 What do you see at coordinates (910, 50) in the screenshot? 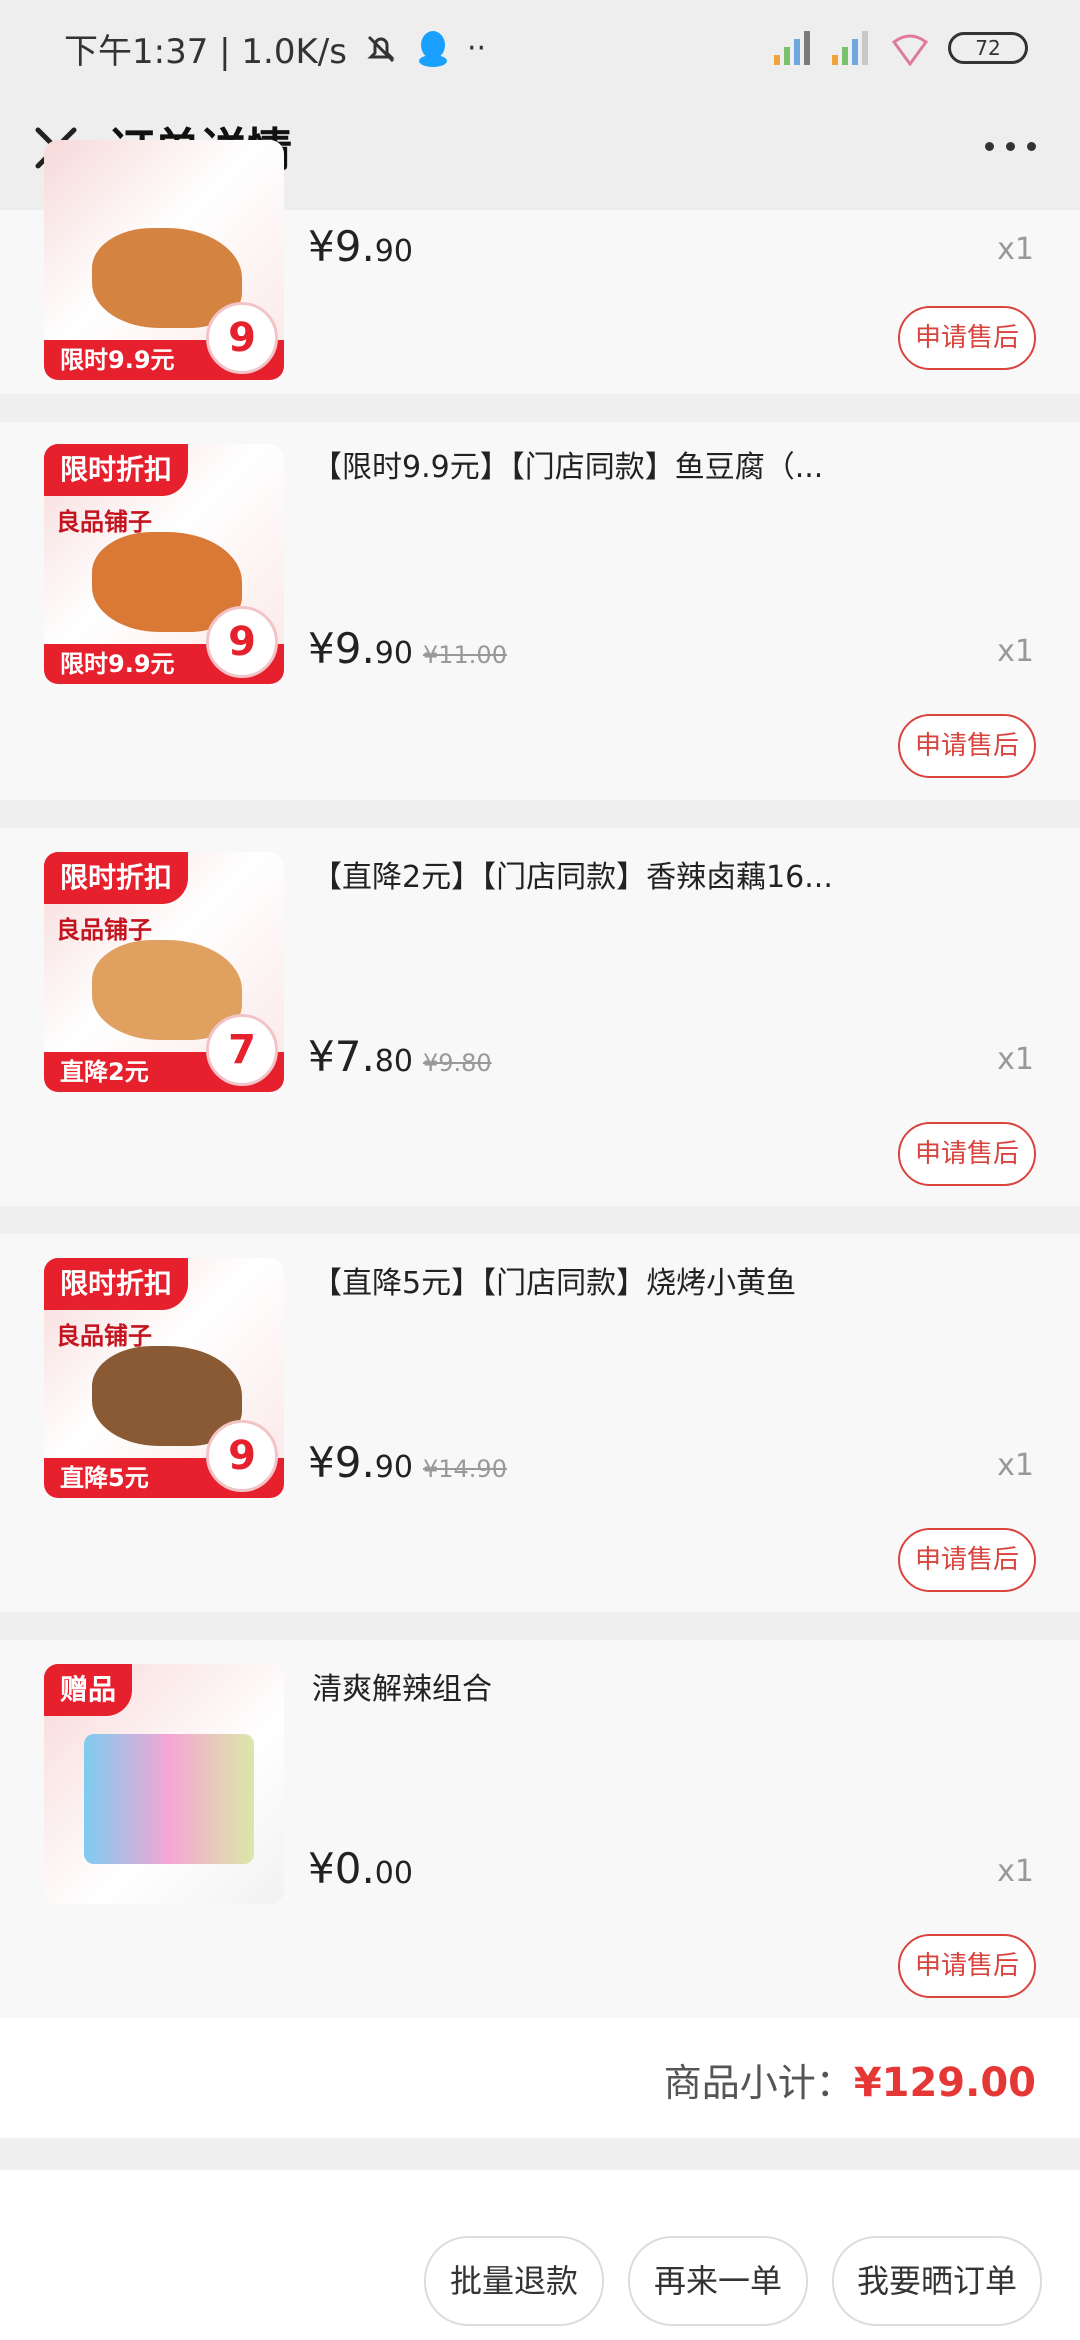
I see `wifi-icon` at bounding box center [910, 50].